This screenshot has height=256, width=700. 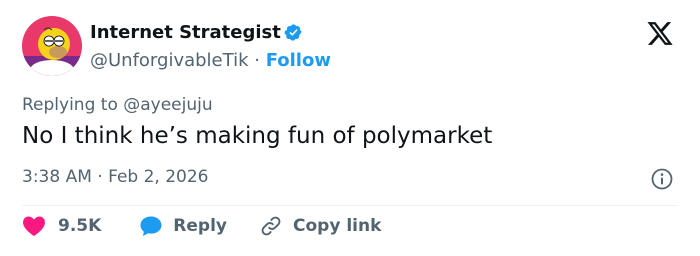 I want to click on homer-avatar-image, so click(x=52, y=46).